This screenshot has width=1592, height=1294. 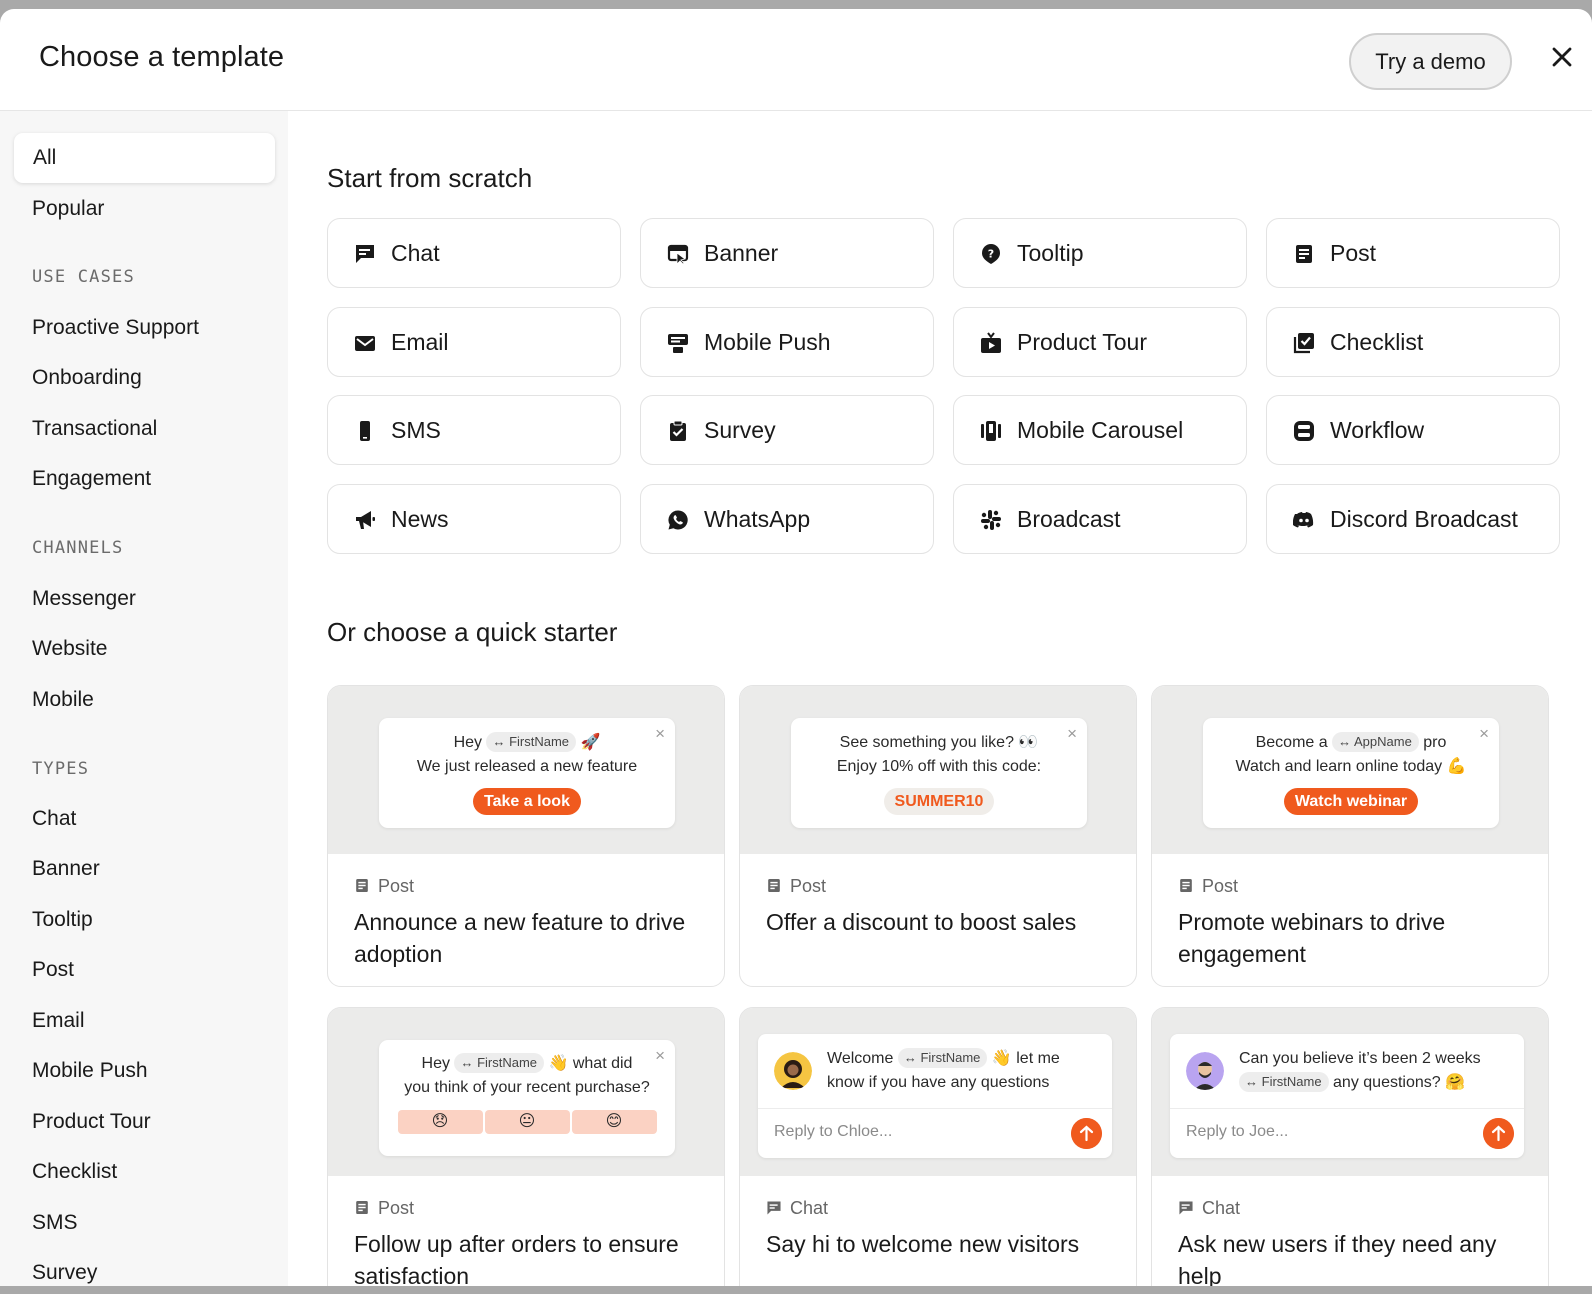 I want to click on close-icon, so click(x=1562, y=57).